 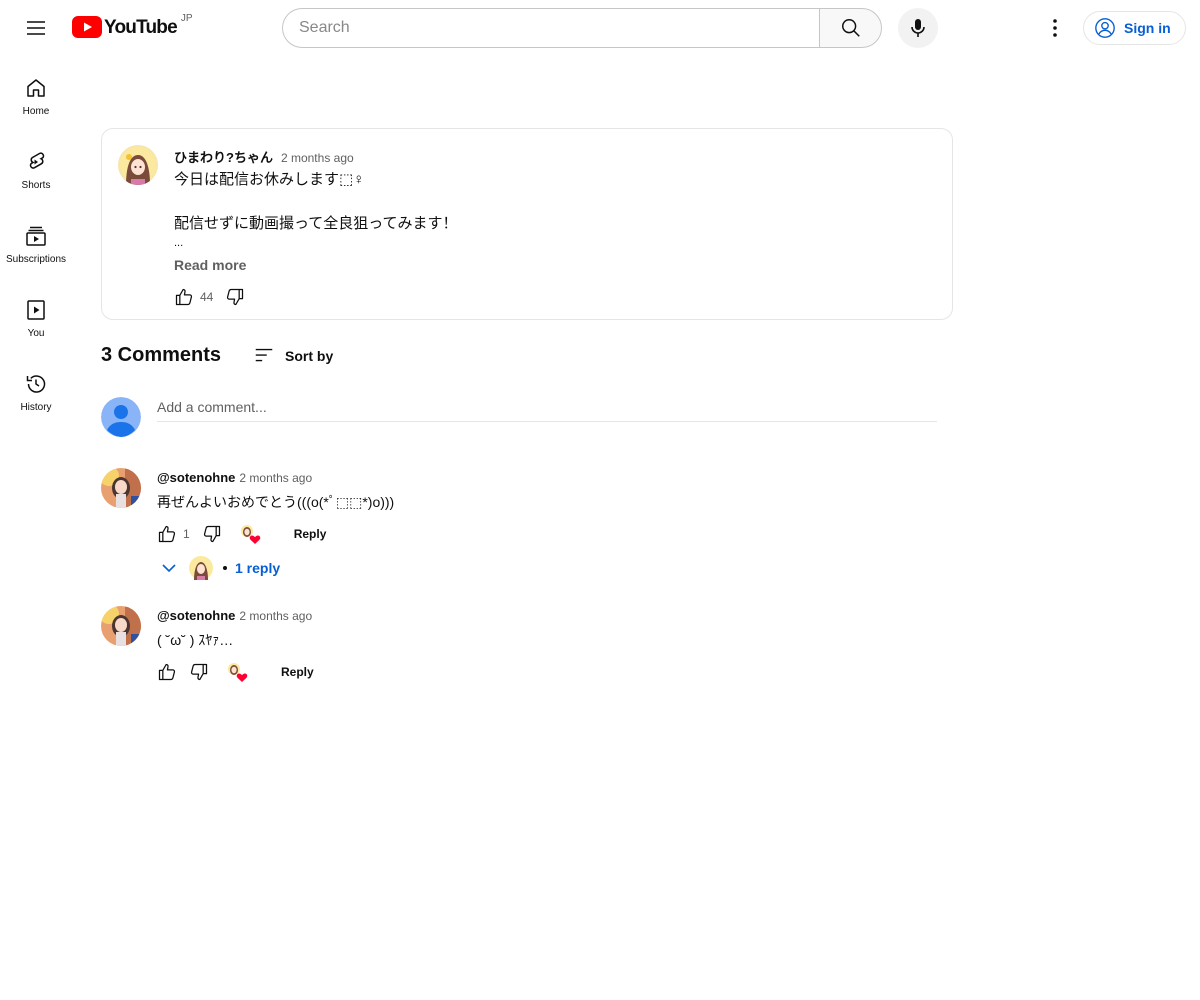 I want to click on shorts-icon, so click(x=37, y=160).